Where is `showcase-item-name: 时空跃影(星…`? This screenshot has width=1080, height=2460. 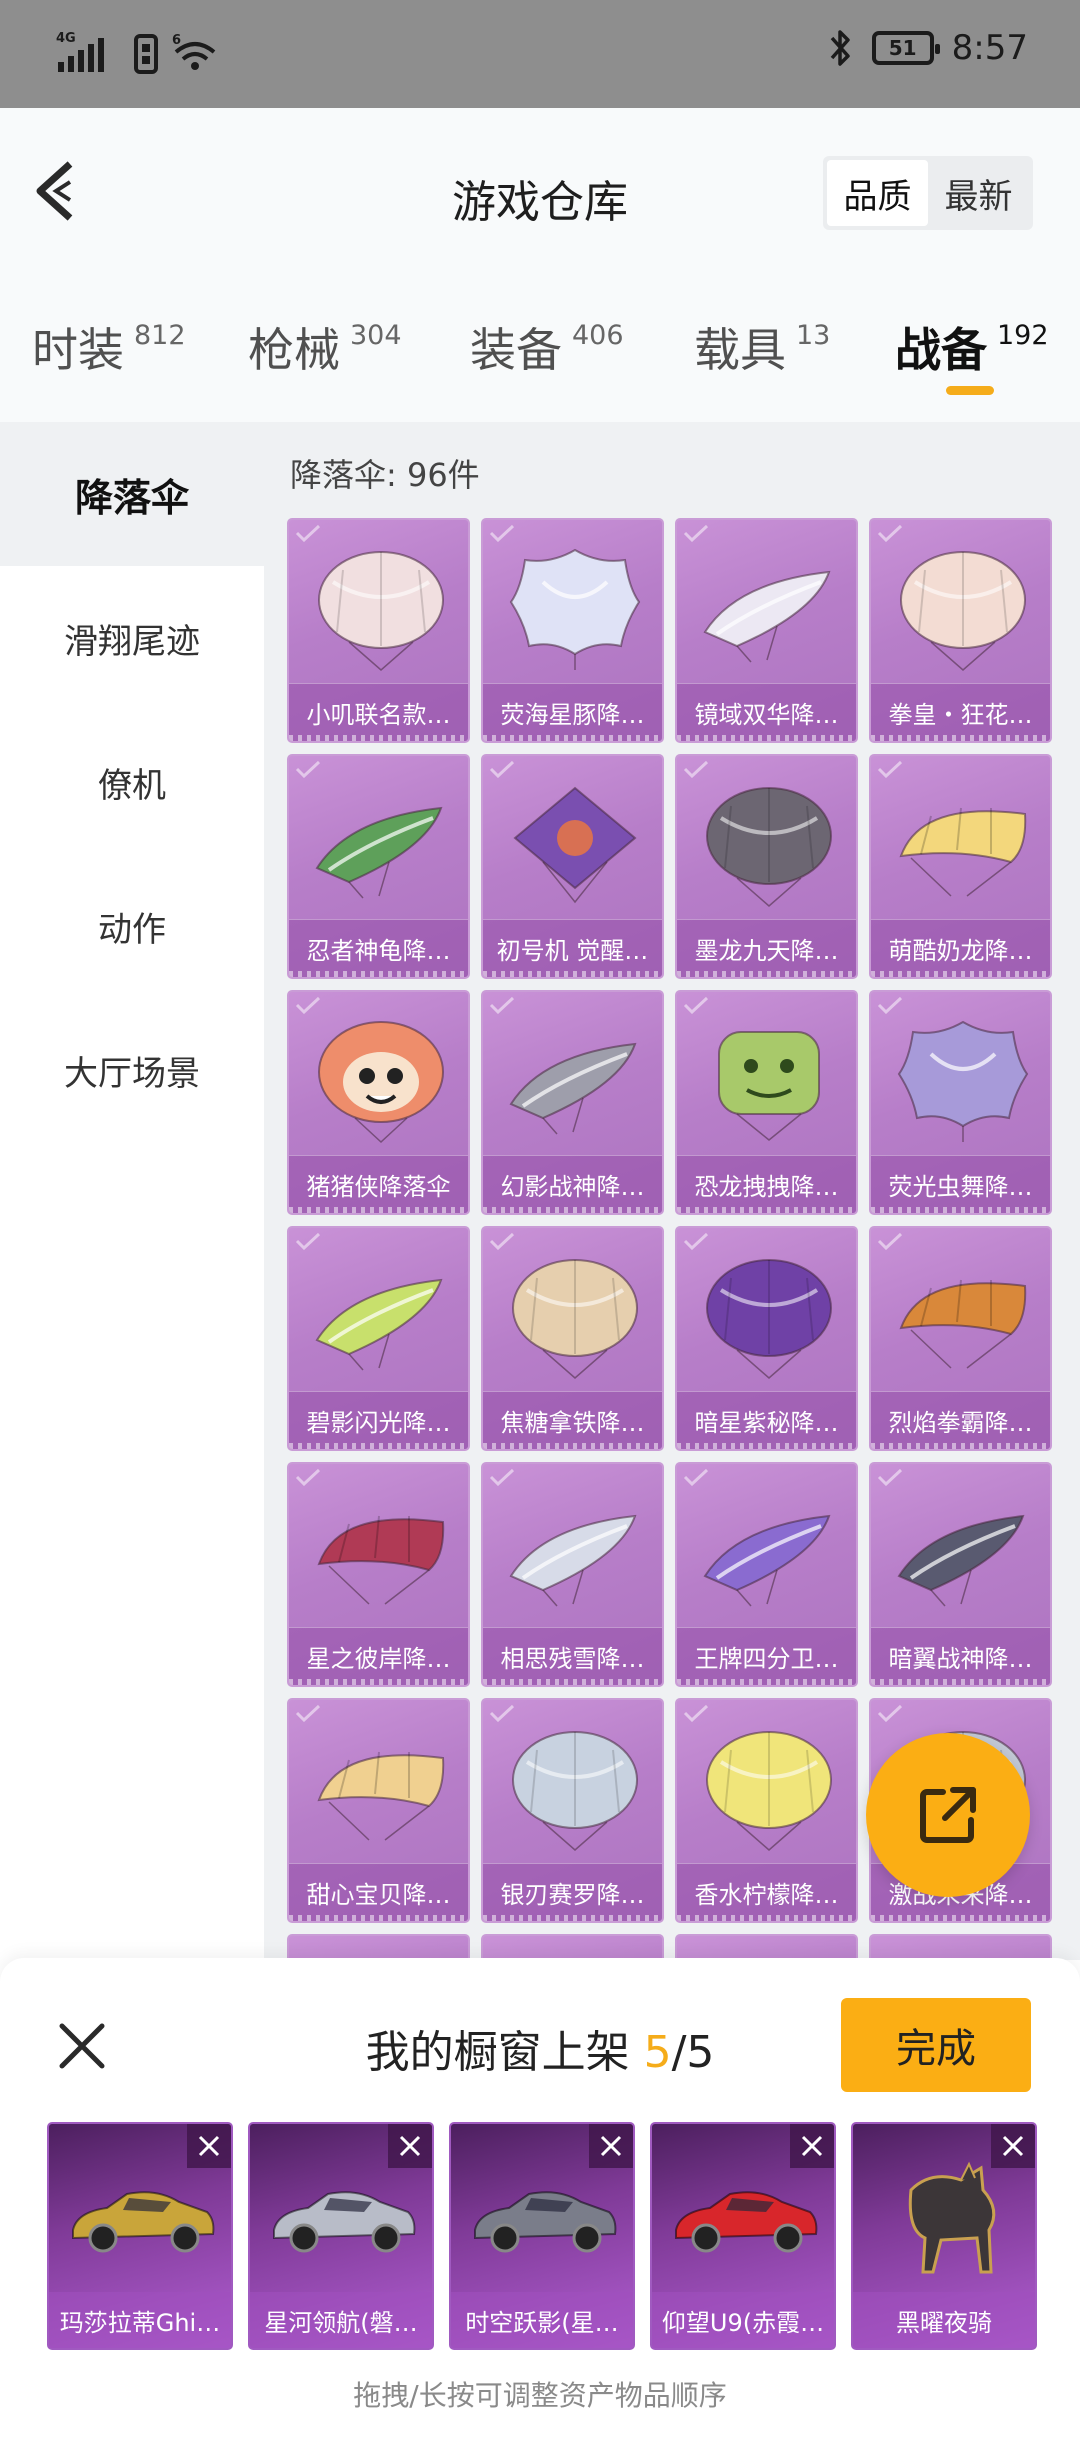
showcase-item-name: 时空跃影(星… is located at coordinates (542, 2320).